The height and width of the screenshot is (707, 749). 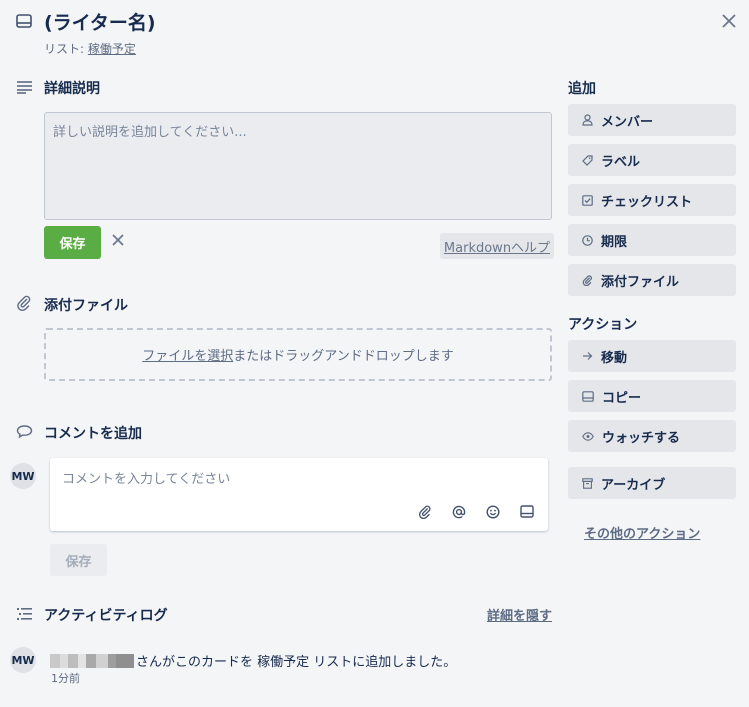 I want to click on list-link: 稼働予定, so click(x=112, y=49).